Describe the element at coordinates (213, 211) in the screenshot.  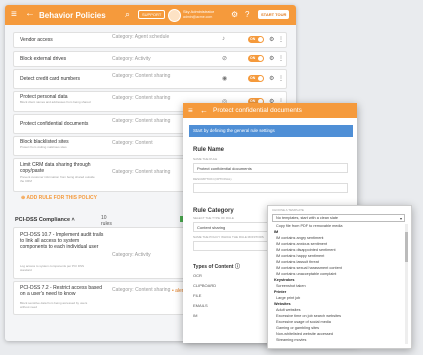
I see `rule-category-heading: Rule Category` at that location.